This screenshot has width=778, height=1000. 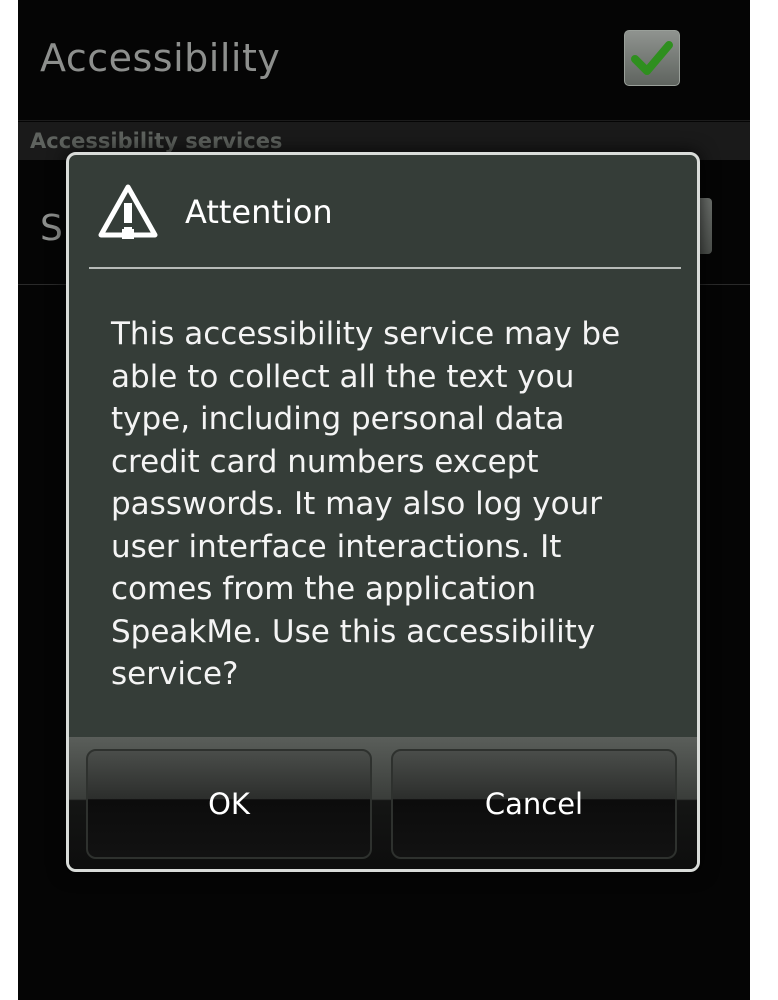 What do you see at coordinates (534, 804) in the screenshot?
I see `cancel-button: Cancel` at bounding box center [534, 804].